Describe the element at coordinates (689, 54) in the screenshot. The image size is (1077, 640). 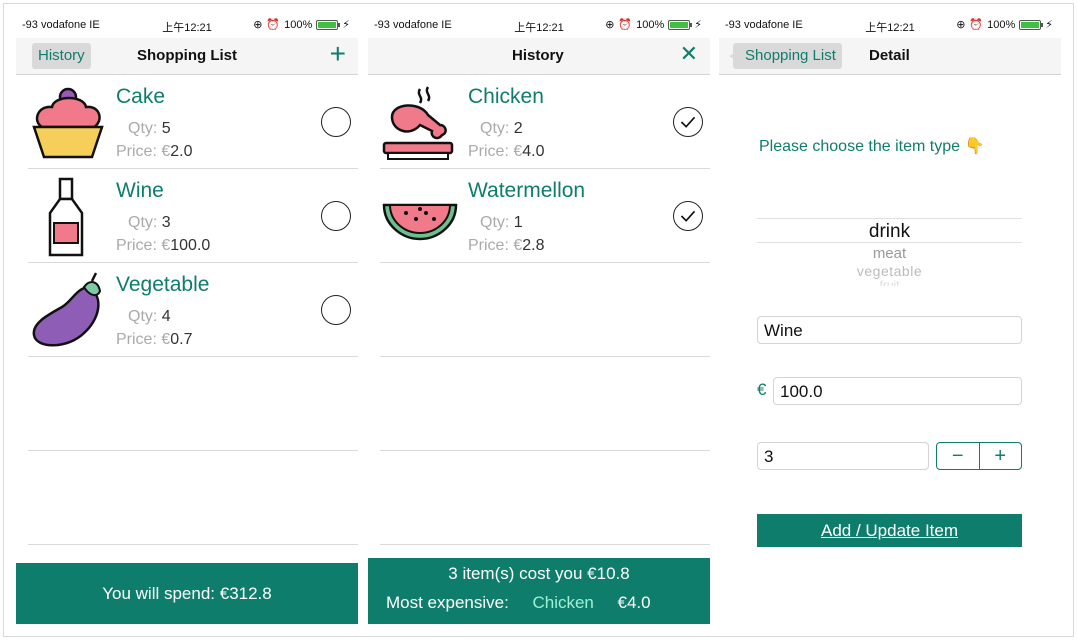
I see `close-icon: ✕` at that location.